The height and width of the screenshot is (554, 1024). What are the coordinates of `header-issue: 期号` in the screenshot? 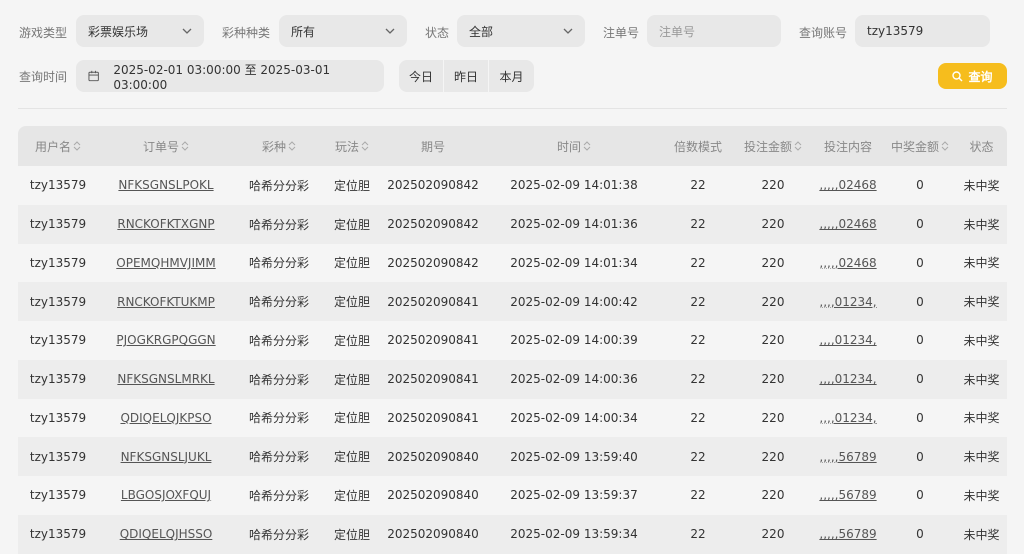 It's located at (432, 146).